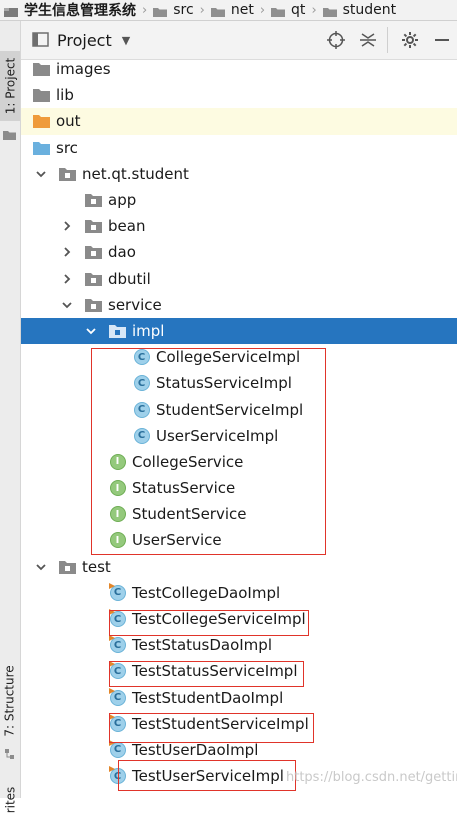 The image size is (457, 819). I want to click on locate-target-icon, so click(336, 40).